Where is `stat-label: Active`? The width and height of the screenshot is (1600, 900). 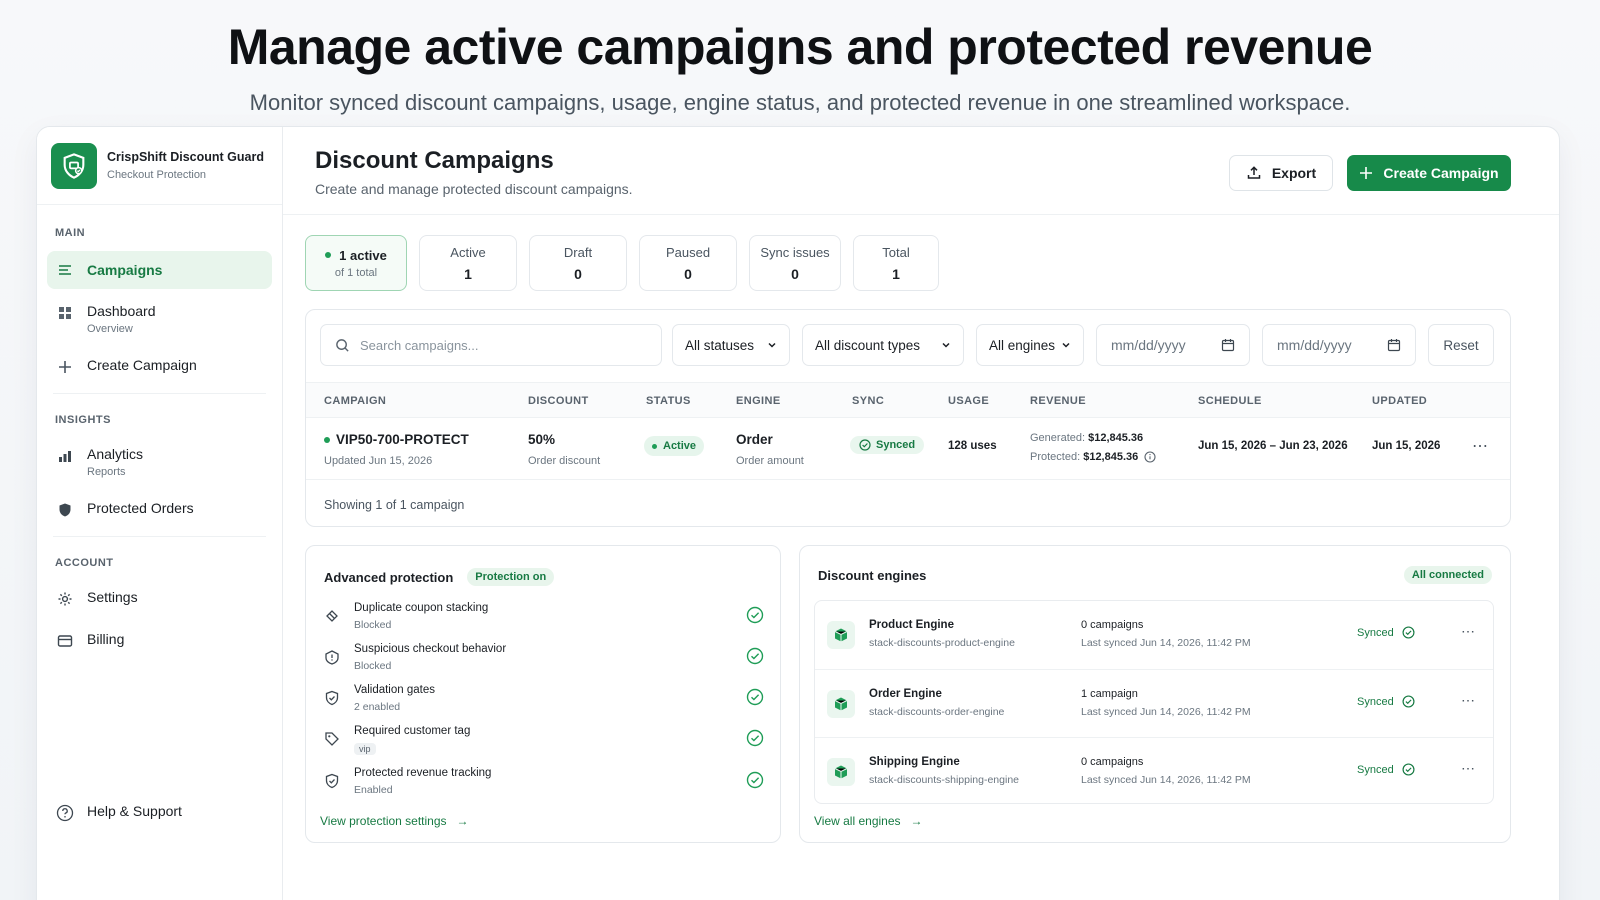
stat-label: Active is located at coordinates (468, 252).